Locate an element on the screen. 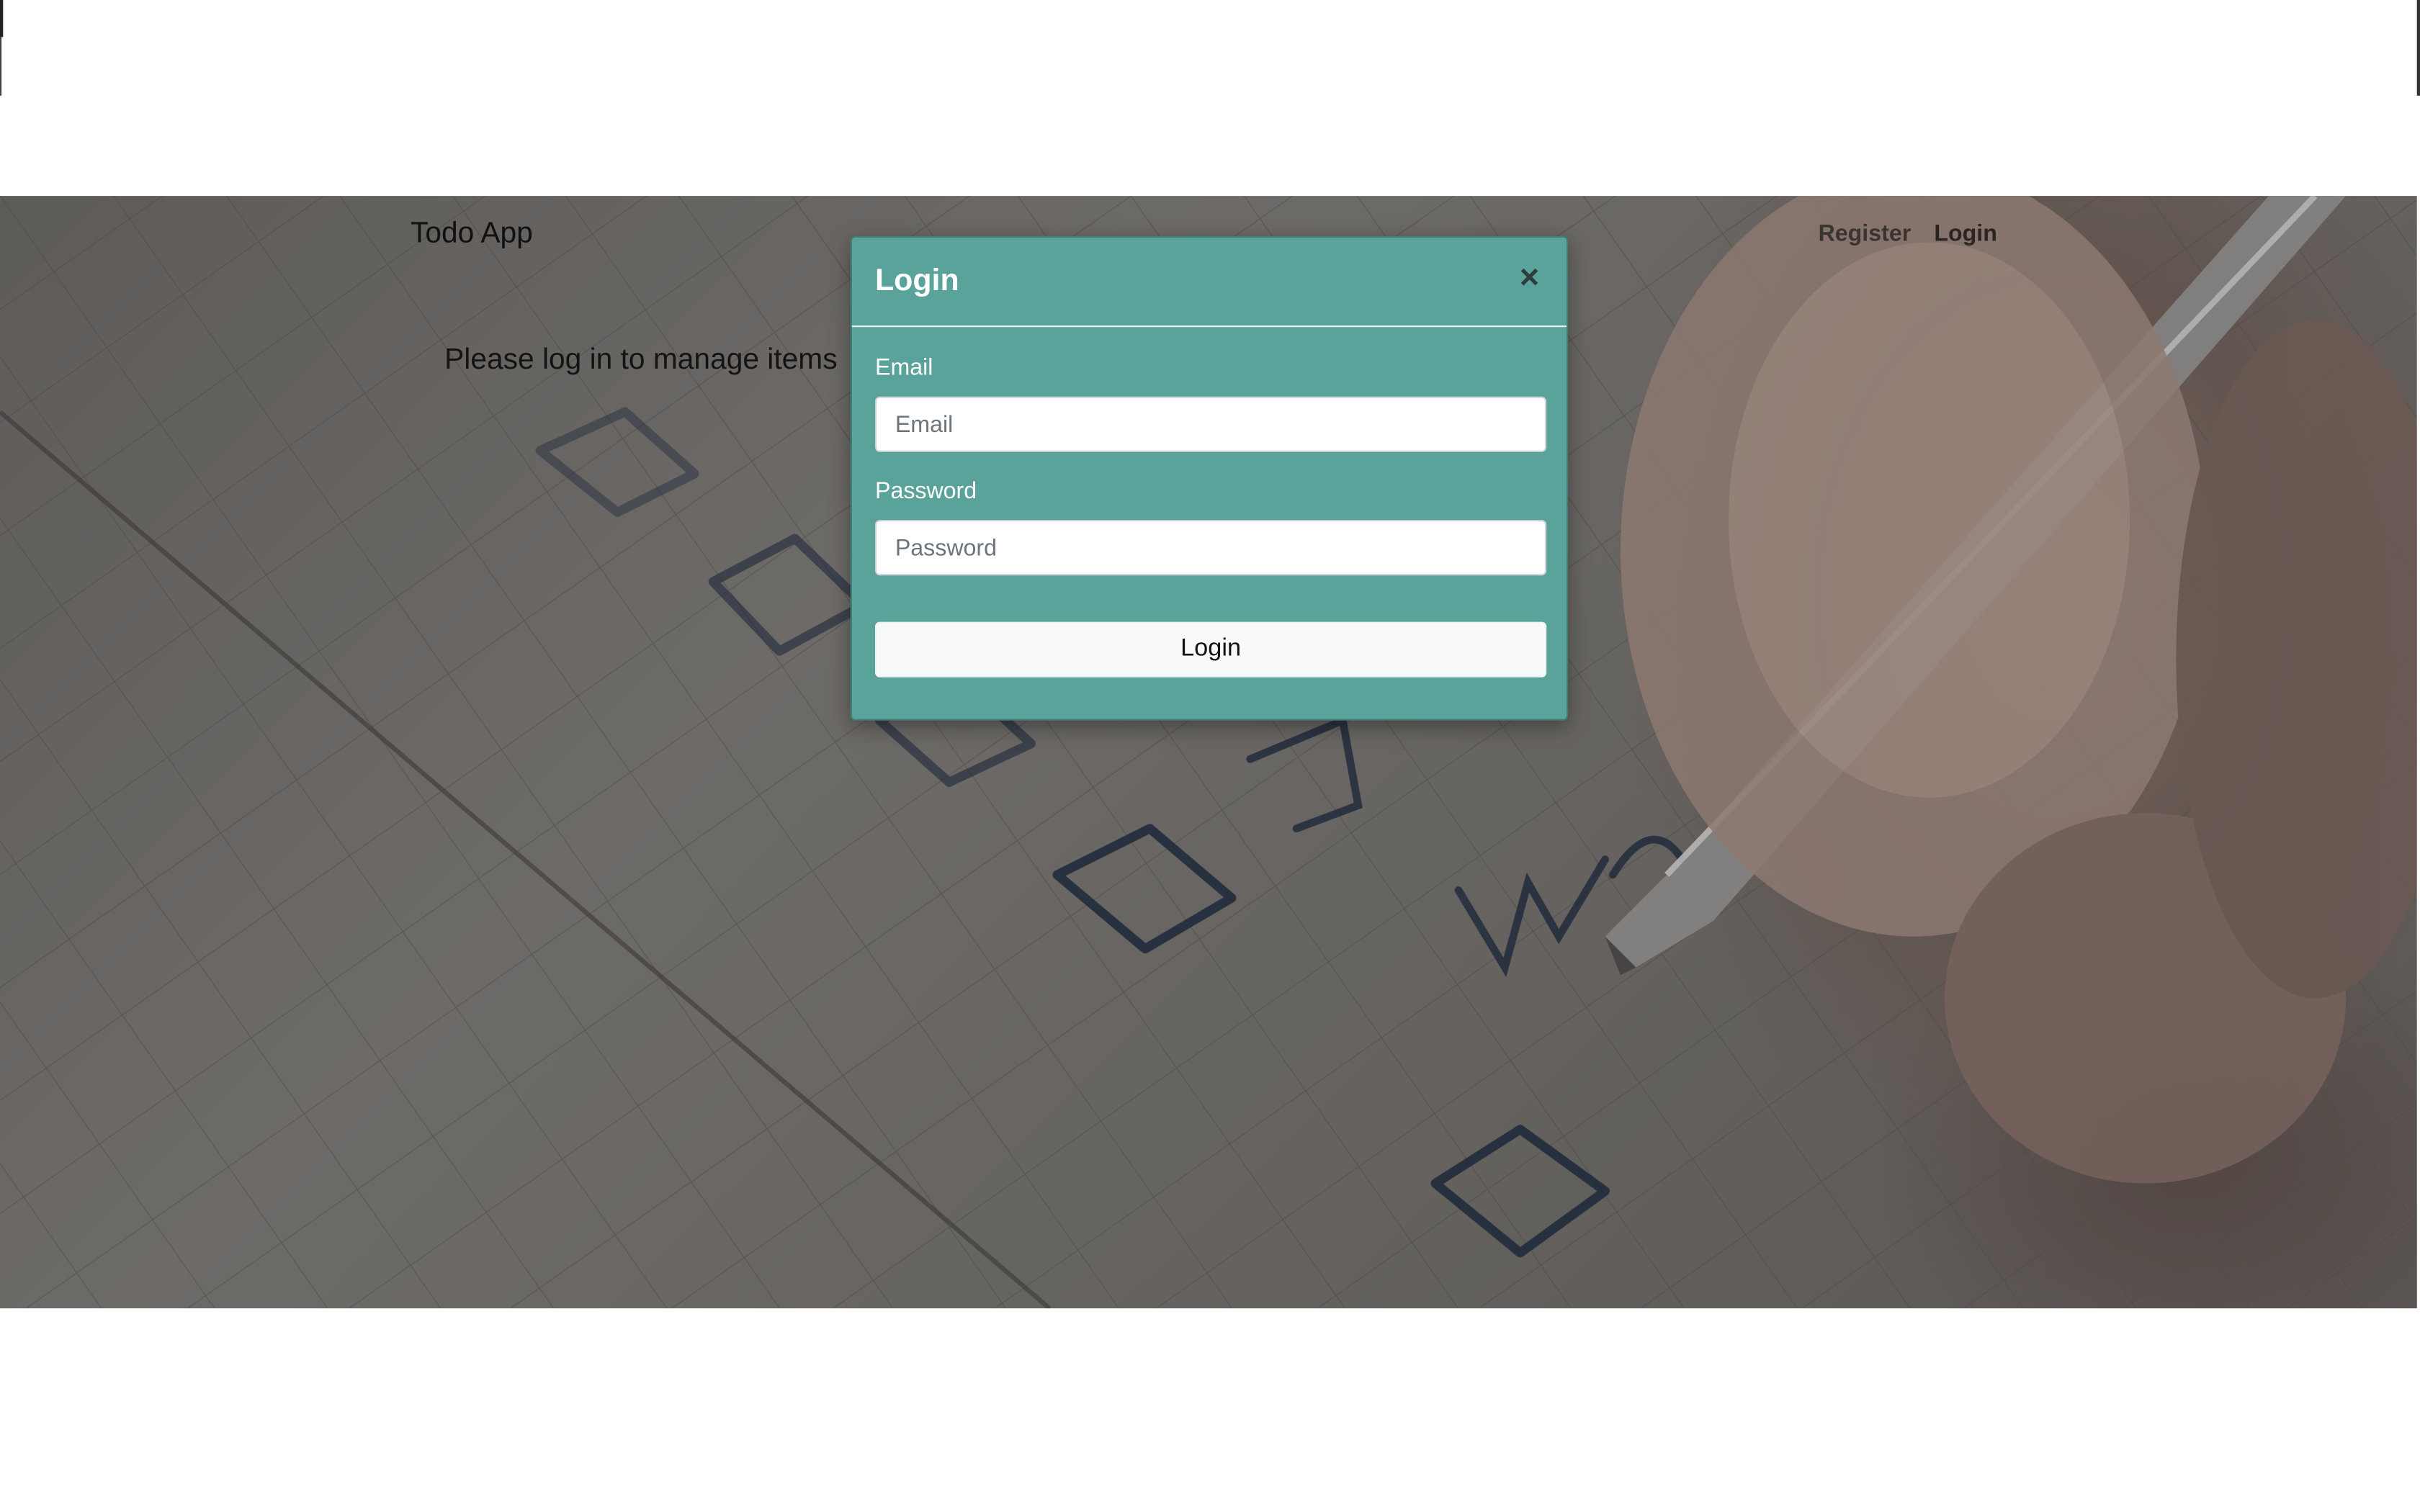 Image resolution: width=2420 pixels, height=1512 pixels. close-icon: × is located at coordinates (1529, 277).